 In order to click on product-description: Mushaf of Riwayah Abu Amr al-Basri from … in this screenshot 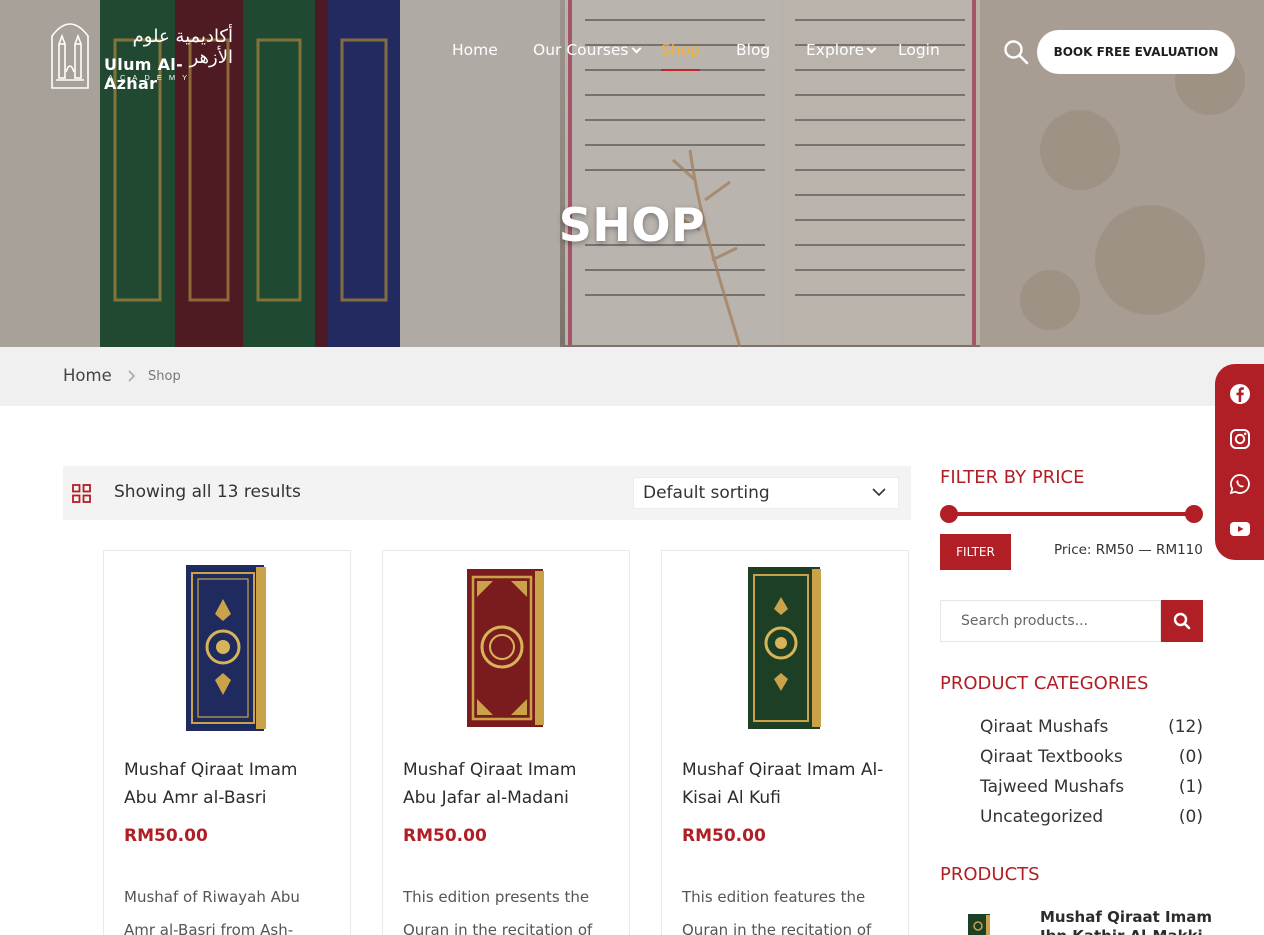, I will do `click(212, 911)`.